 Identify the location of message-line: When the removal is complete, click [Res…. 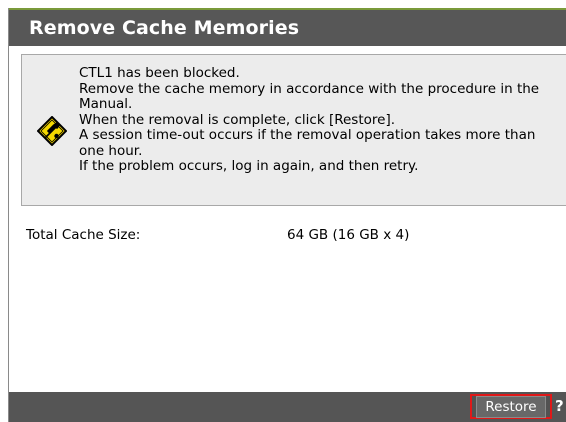
(237, 119).